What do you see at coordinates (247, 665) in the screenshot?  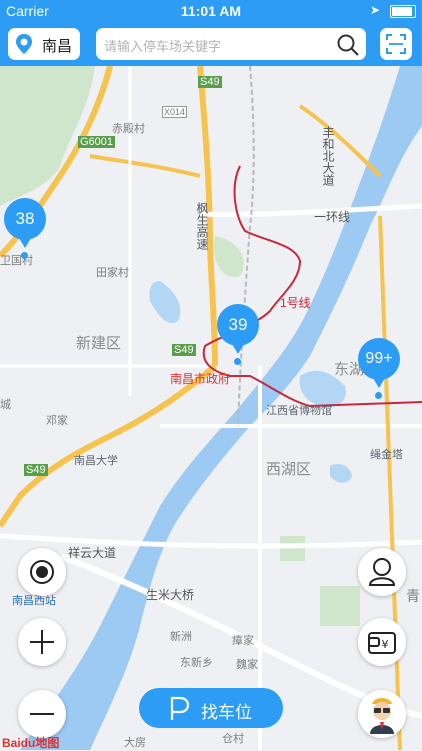 I see `place-label-weijia: 魏家` at bounding box center [247, 665].